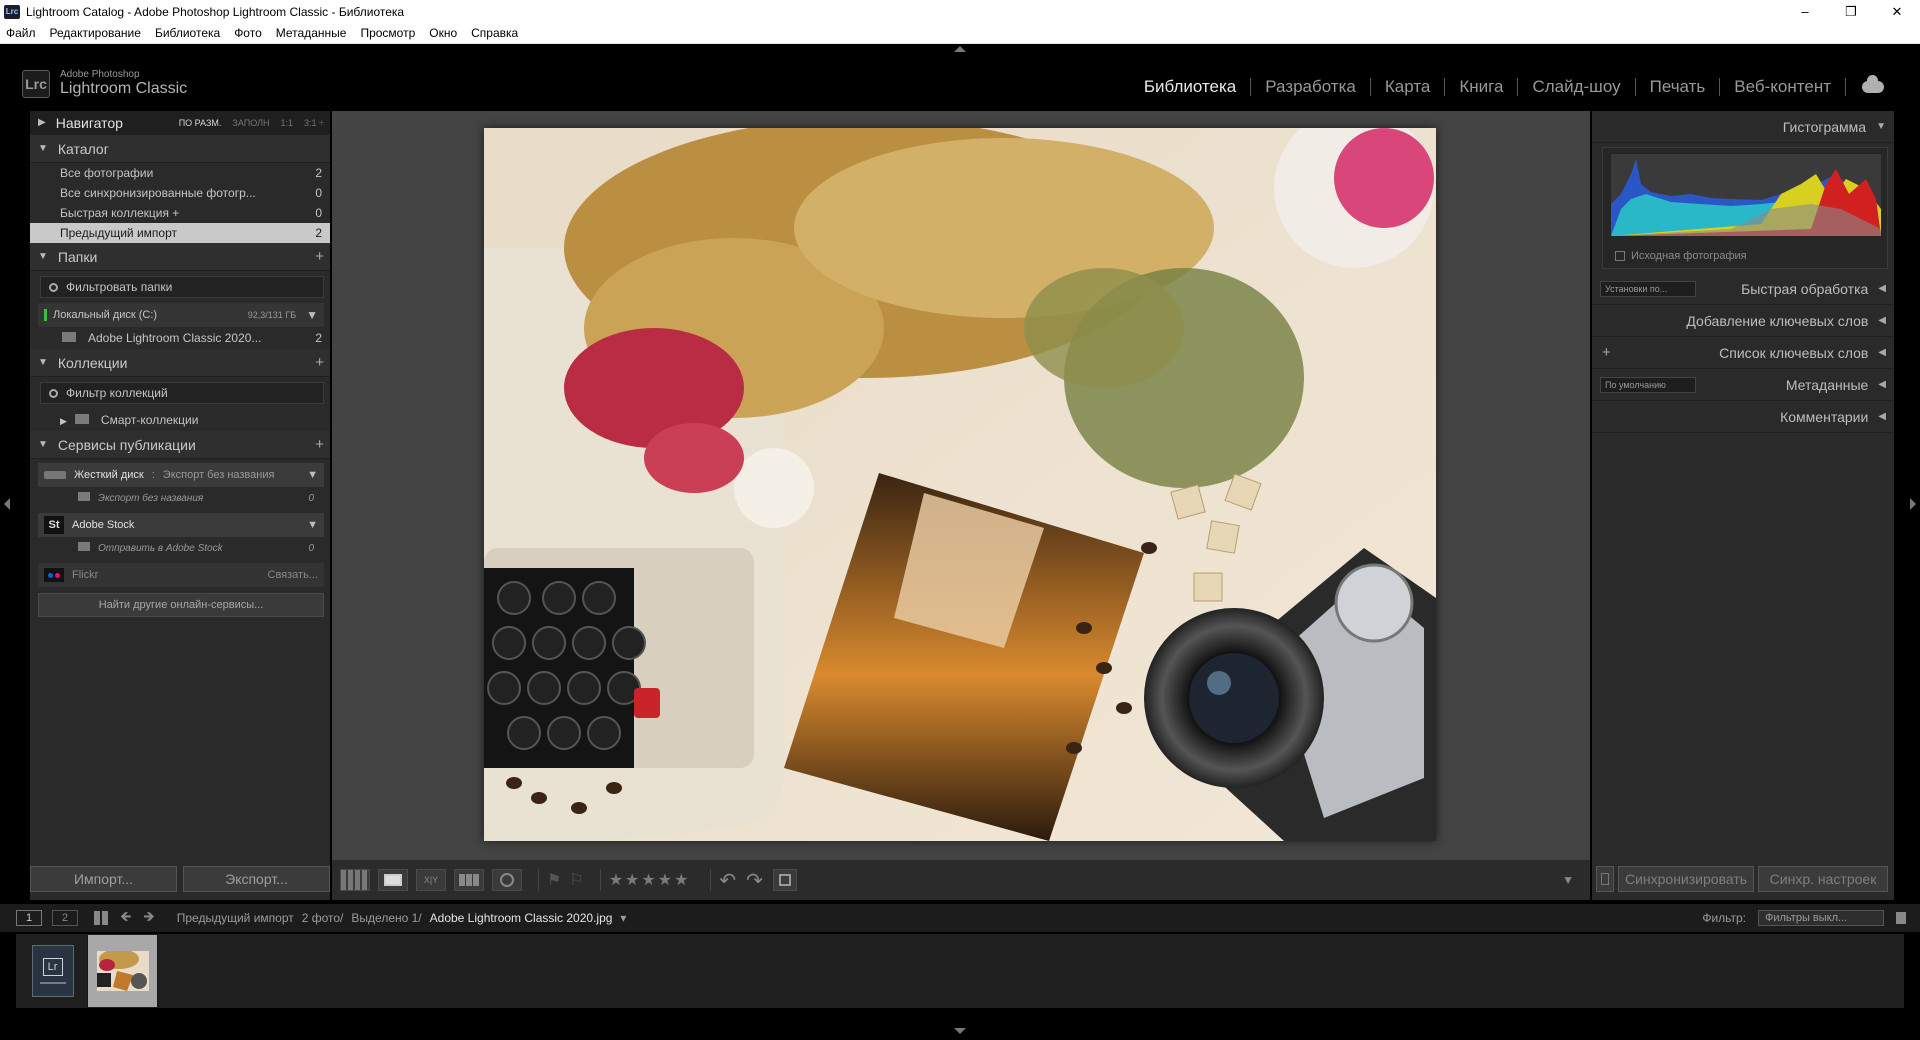 This screenshot has width=1920, height=1040. Describe the element at coordinates (431, 880) in the screenshot. I see `compare-view-icon: X|Y` at that location.